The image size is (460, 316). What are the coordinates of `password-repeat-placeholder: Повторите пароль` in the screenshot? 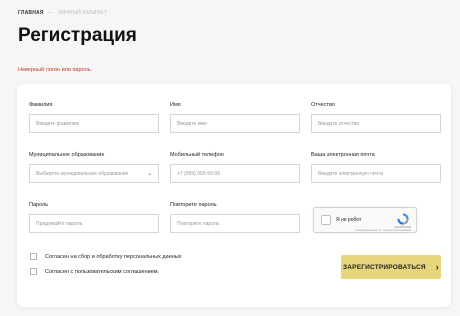 It's located at (198, 223).